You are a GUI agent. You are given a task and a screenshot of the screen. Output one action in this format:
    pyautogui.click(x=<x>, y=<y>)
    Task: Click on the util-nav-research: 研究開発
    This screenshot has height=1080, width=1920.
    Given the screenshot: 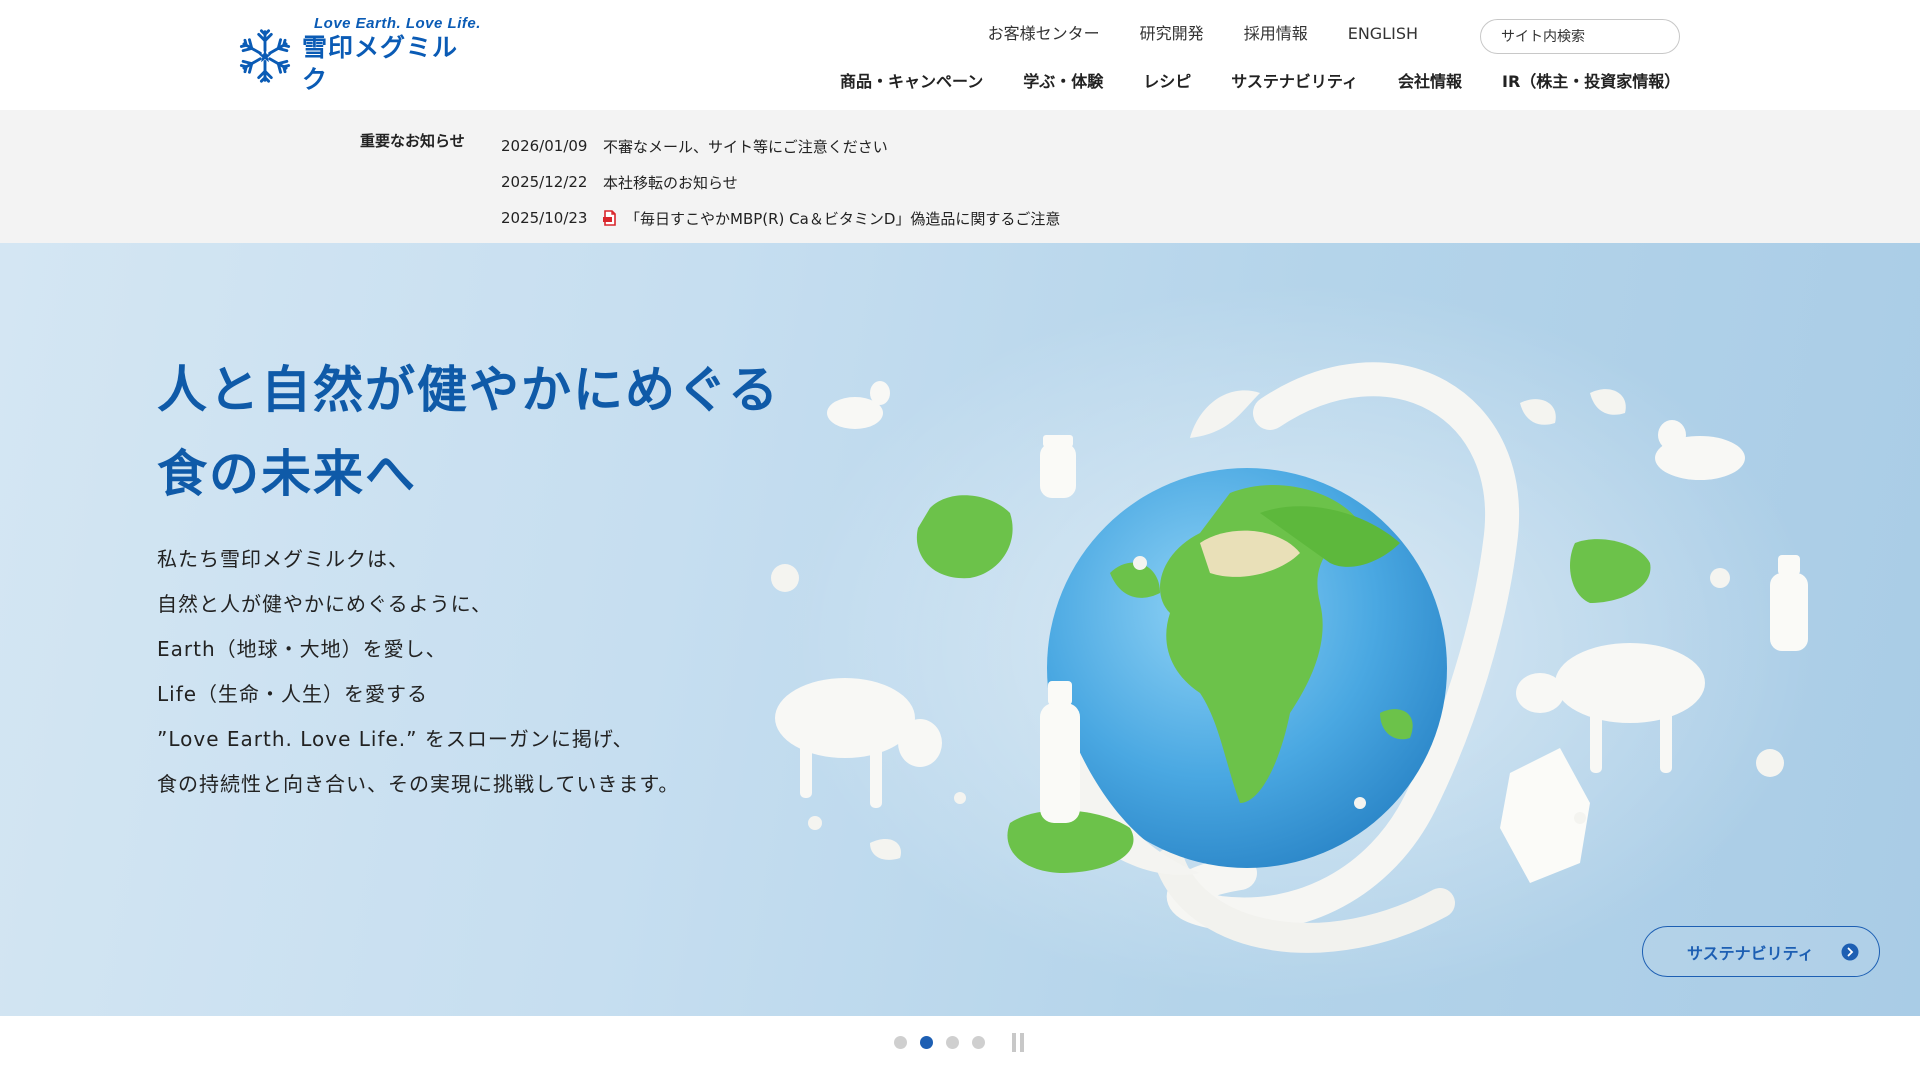 What is the action you would take?
    pyautogui.click(x=1172, y=34)
    